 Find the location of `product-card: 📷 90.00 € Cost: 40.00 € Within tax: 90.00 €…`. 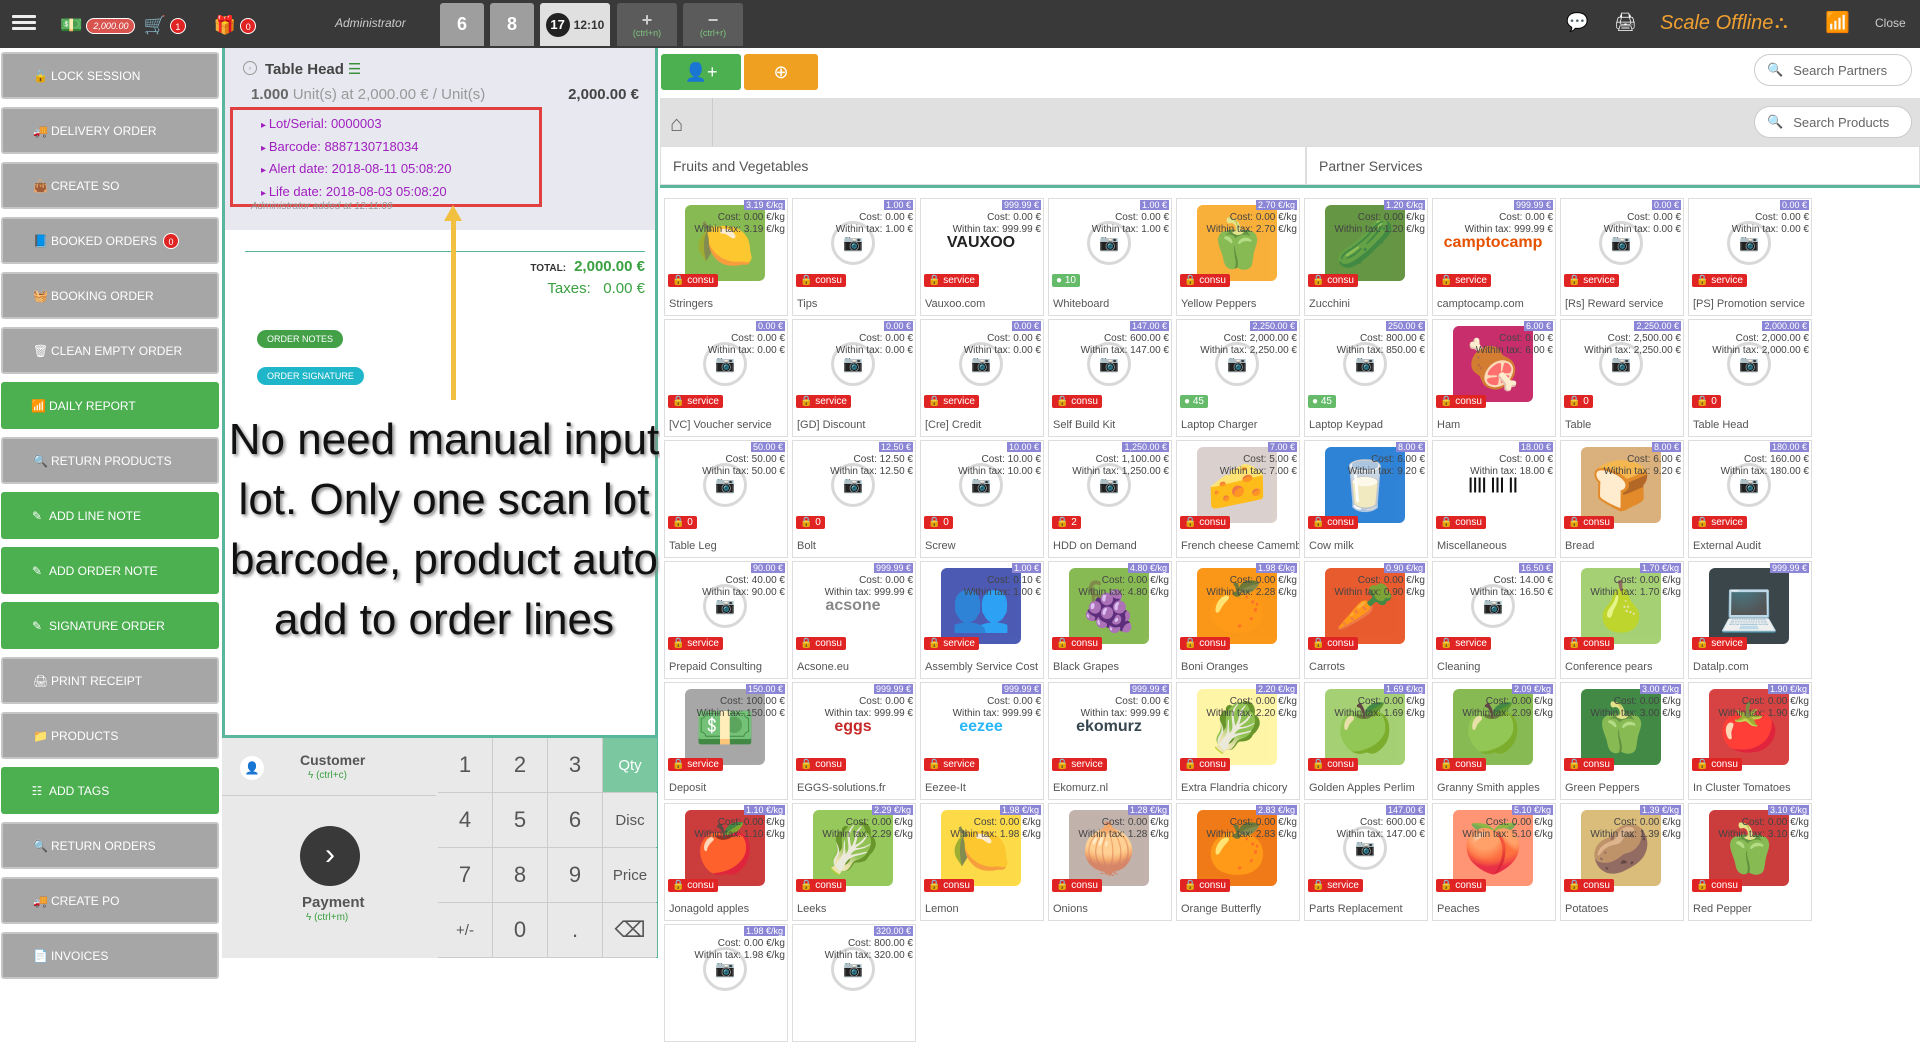

product-card: 📷 90.00 € Cost: 40.00 € Within tax: 90.00 €… is located at coordinates (726, 620).